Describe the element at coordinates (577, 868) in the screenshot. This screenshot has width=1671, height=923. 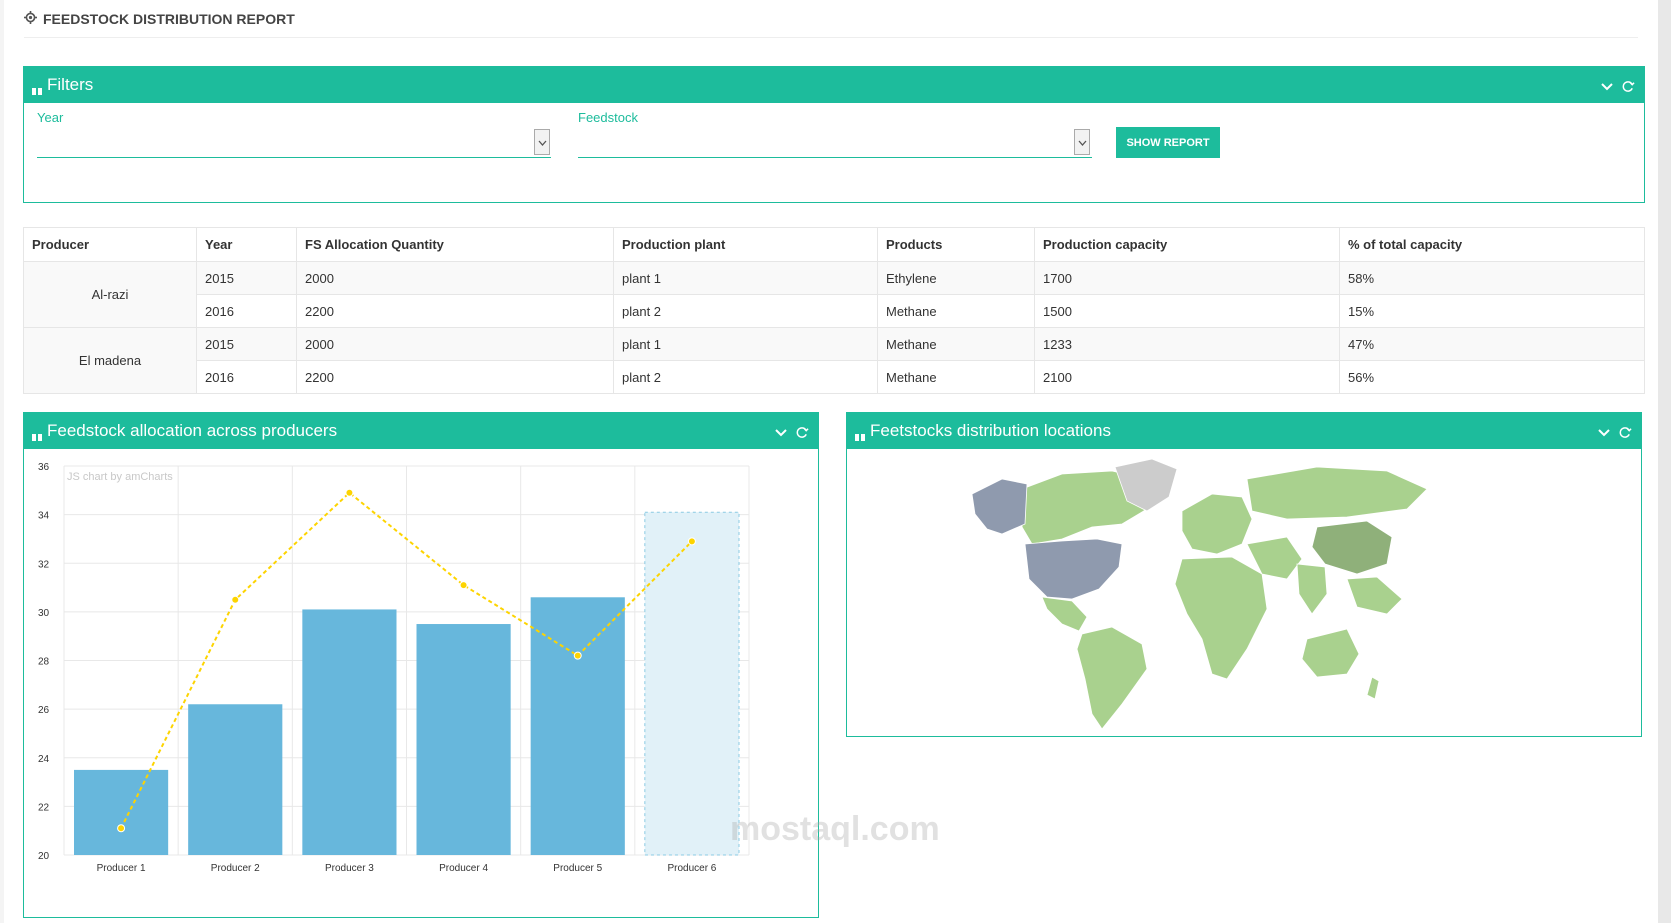
I see `x-tick-label: Producer 5` at that location.